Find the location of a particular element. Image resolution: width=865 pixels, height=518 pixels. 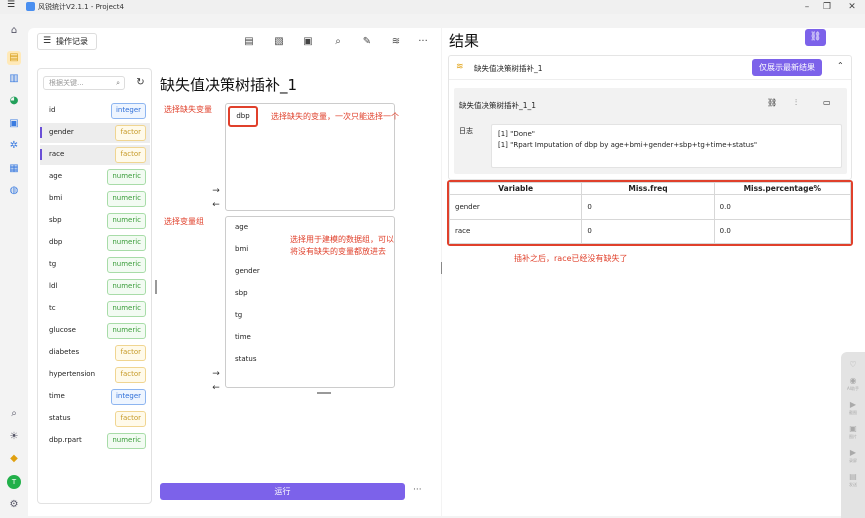

search-input: 根据关键... ⌕ is located at coordinates (84, 83).